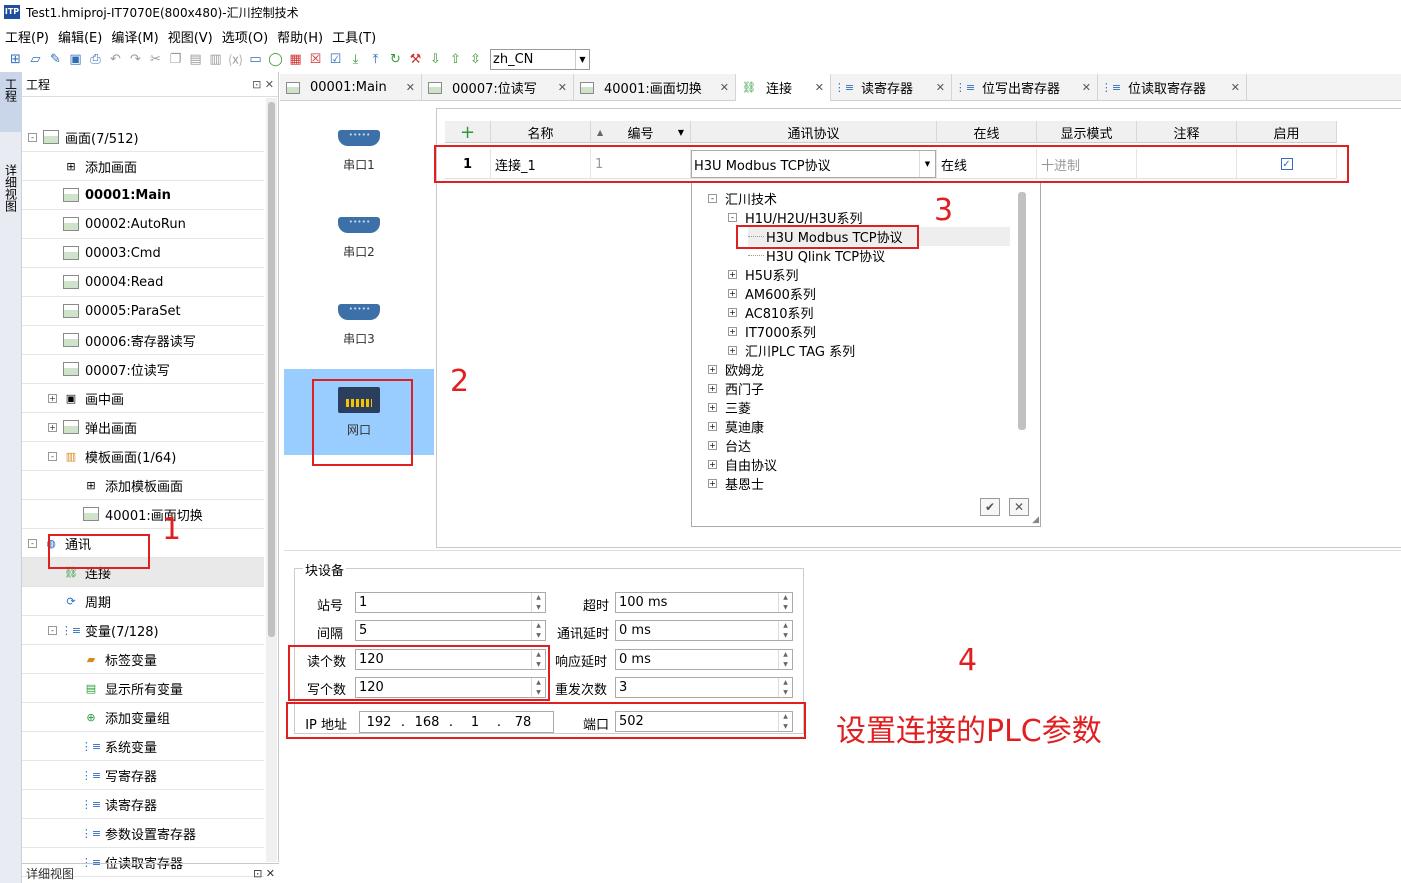  I want to click on timeout-input: 100 ms ▲ ▼, so click(704, 602).